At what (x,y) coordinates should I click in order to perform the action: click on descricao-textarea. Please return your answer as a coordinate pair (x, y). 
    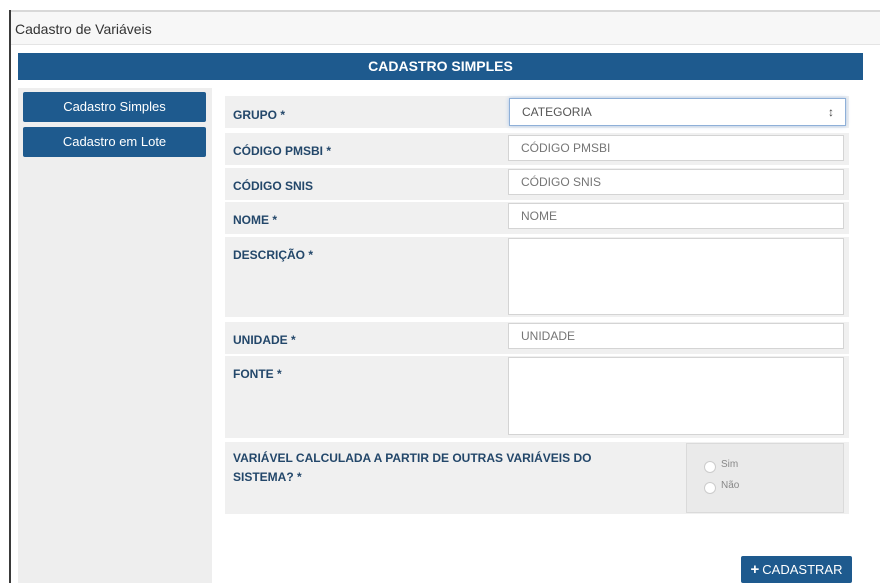
    Looking at the image, I should click on (676, 276).